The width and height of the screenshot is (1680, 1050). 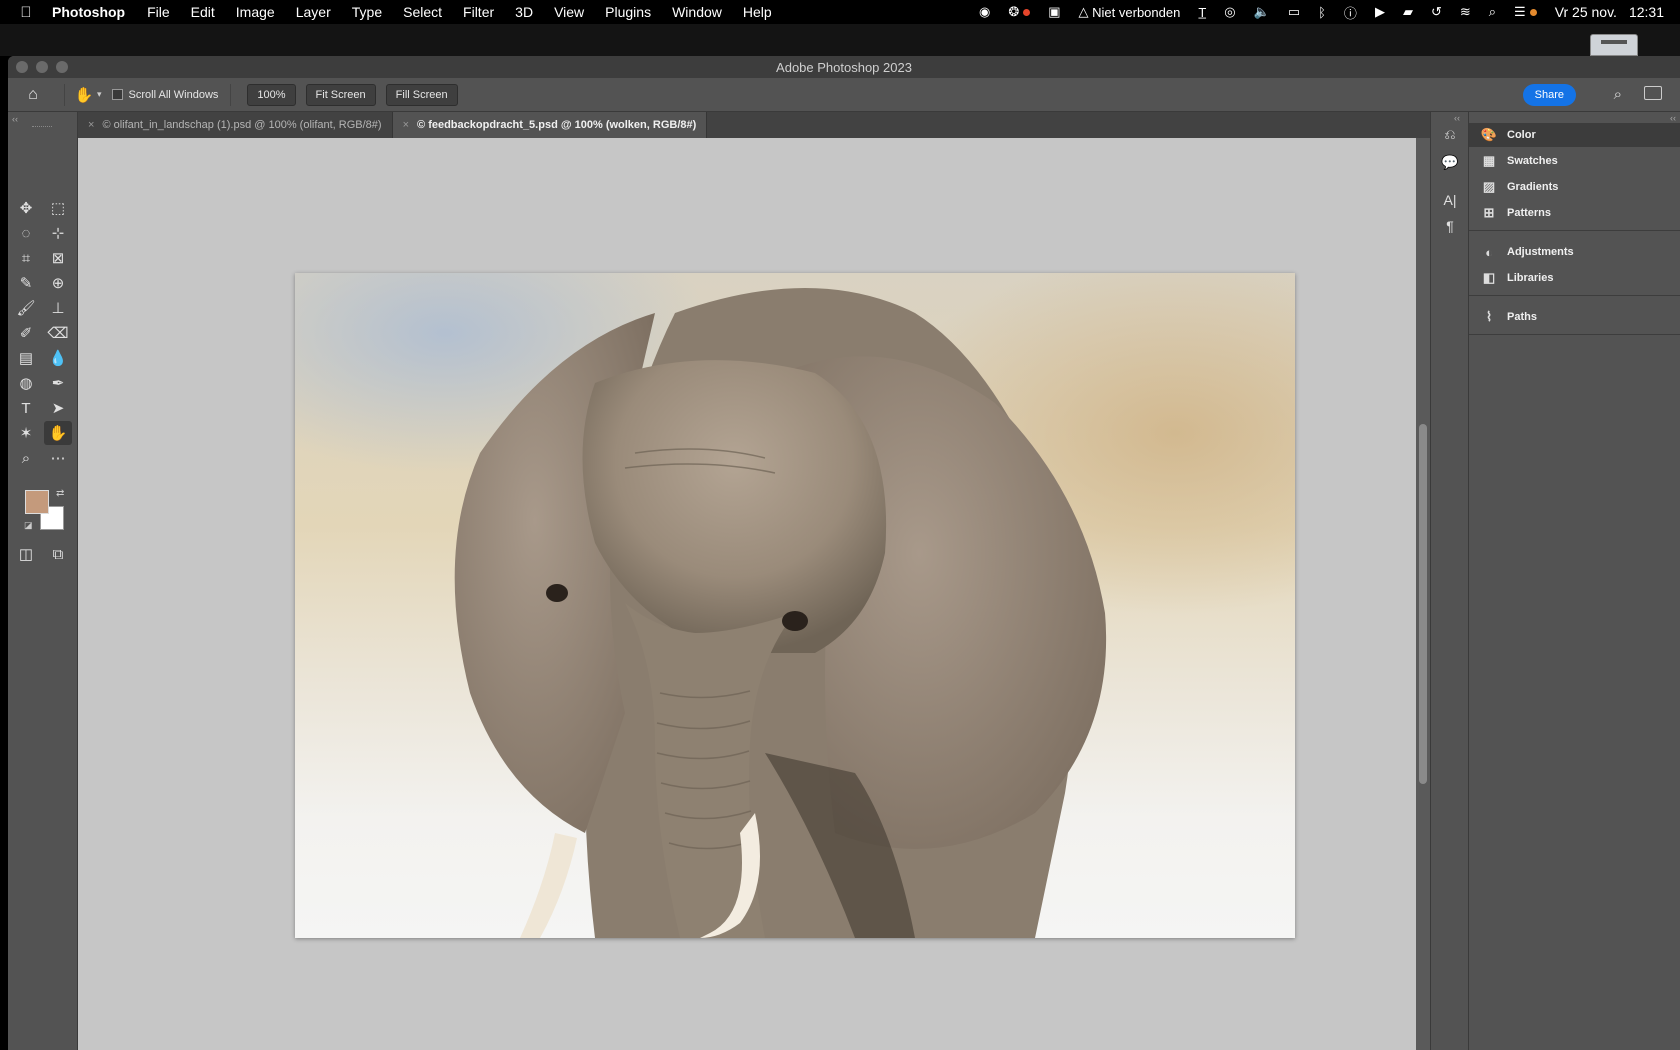 What do you see at coordinates (1054, 12) in the screenshot?
I see `display-mirror-icon: ▣` at bounding box center [1054, 12].